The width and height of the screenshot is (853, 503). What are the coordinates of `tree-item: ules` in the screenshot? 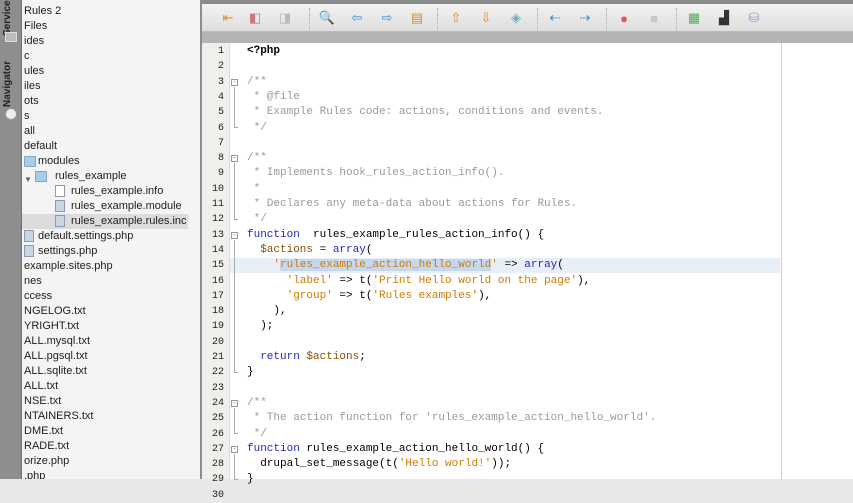 It's located at (105, 71).